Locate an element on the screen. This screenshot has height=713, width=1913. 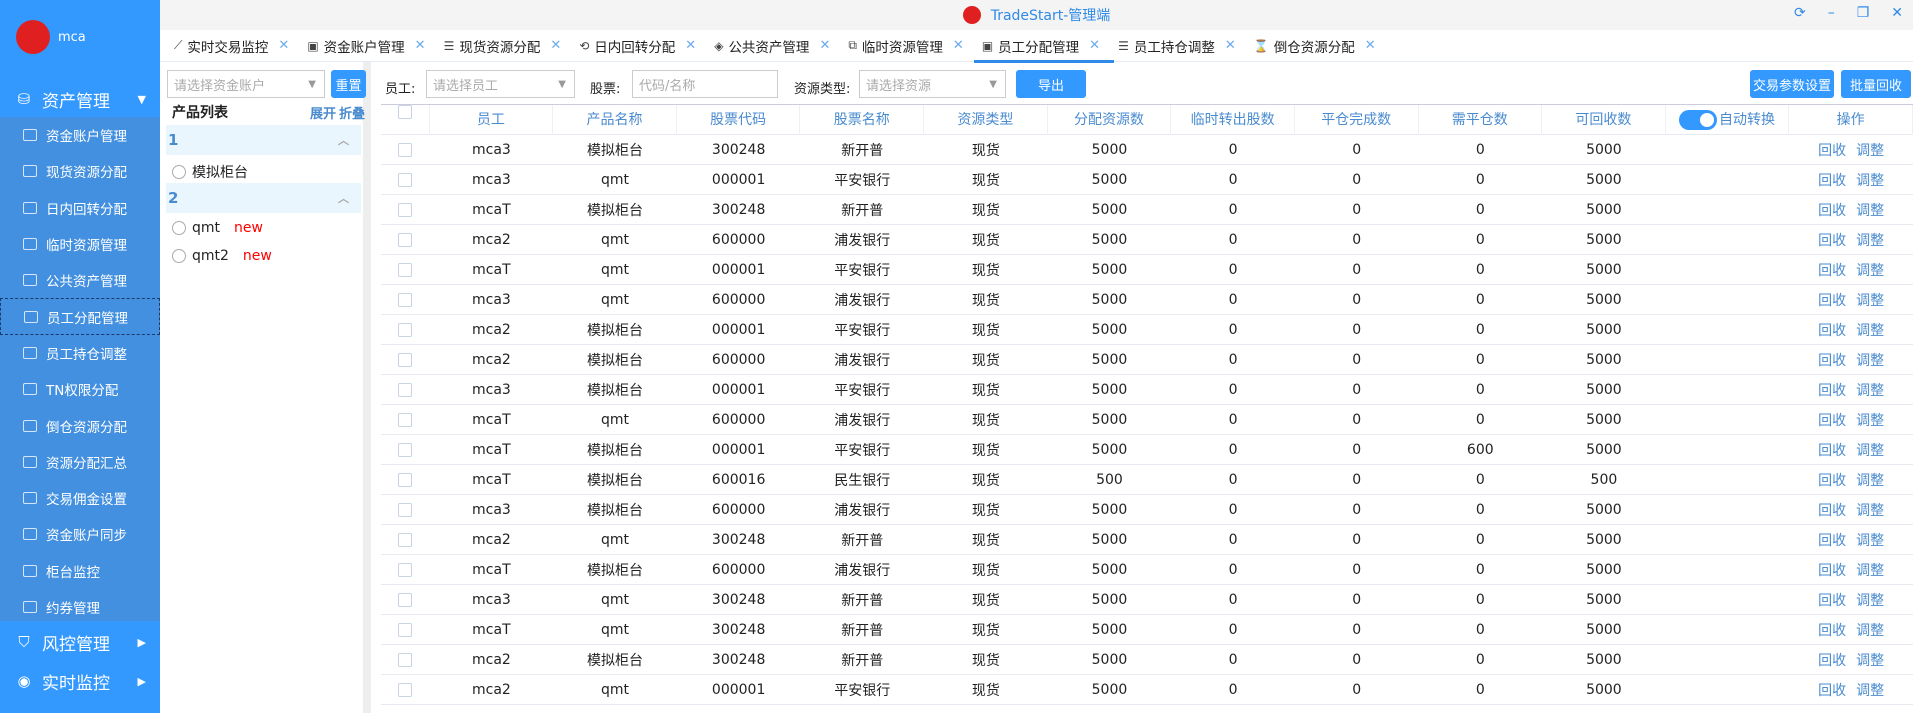
tab: ▣ 员工分配管理 ✕ is located at coordinates (1044, 46).